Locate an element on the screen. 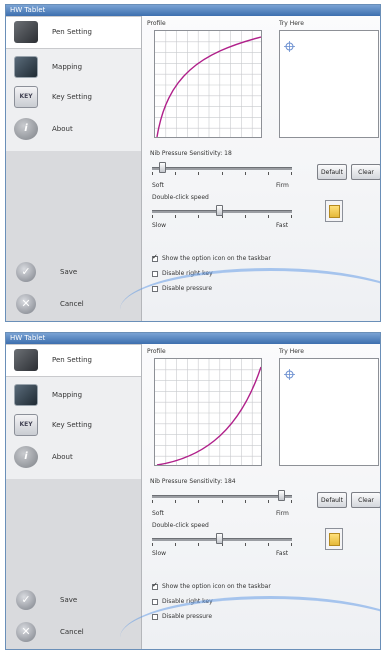  nib-sensitivity-label: Nib Pressure Sensitivity: 184 is located at coordinates (193, 481).